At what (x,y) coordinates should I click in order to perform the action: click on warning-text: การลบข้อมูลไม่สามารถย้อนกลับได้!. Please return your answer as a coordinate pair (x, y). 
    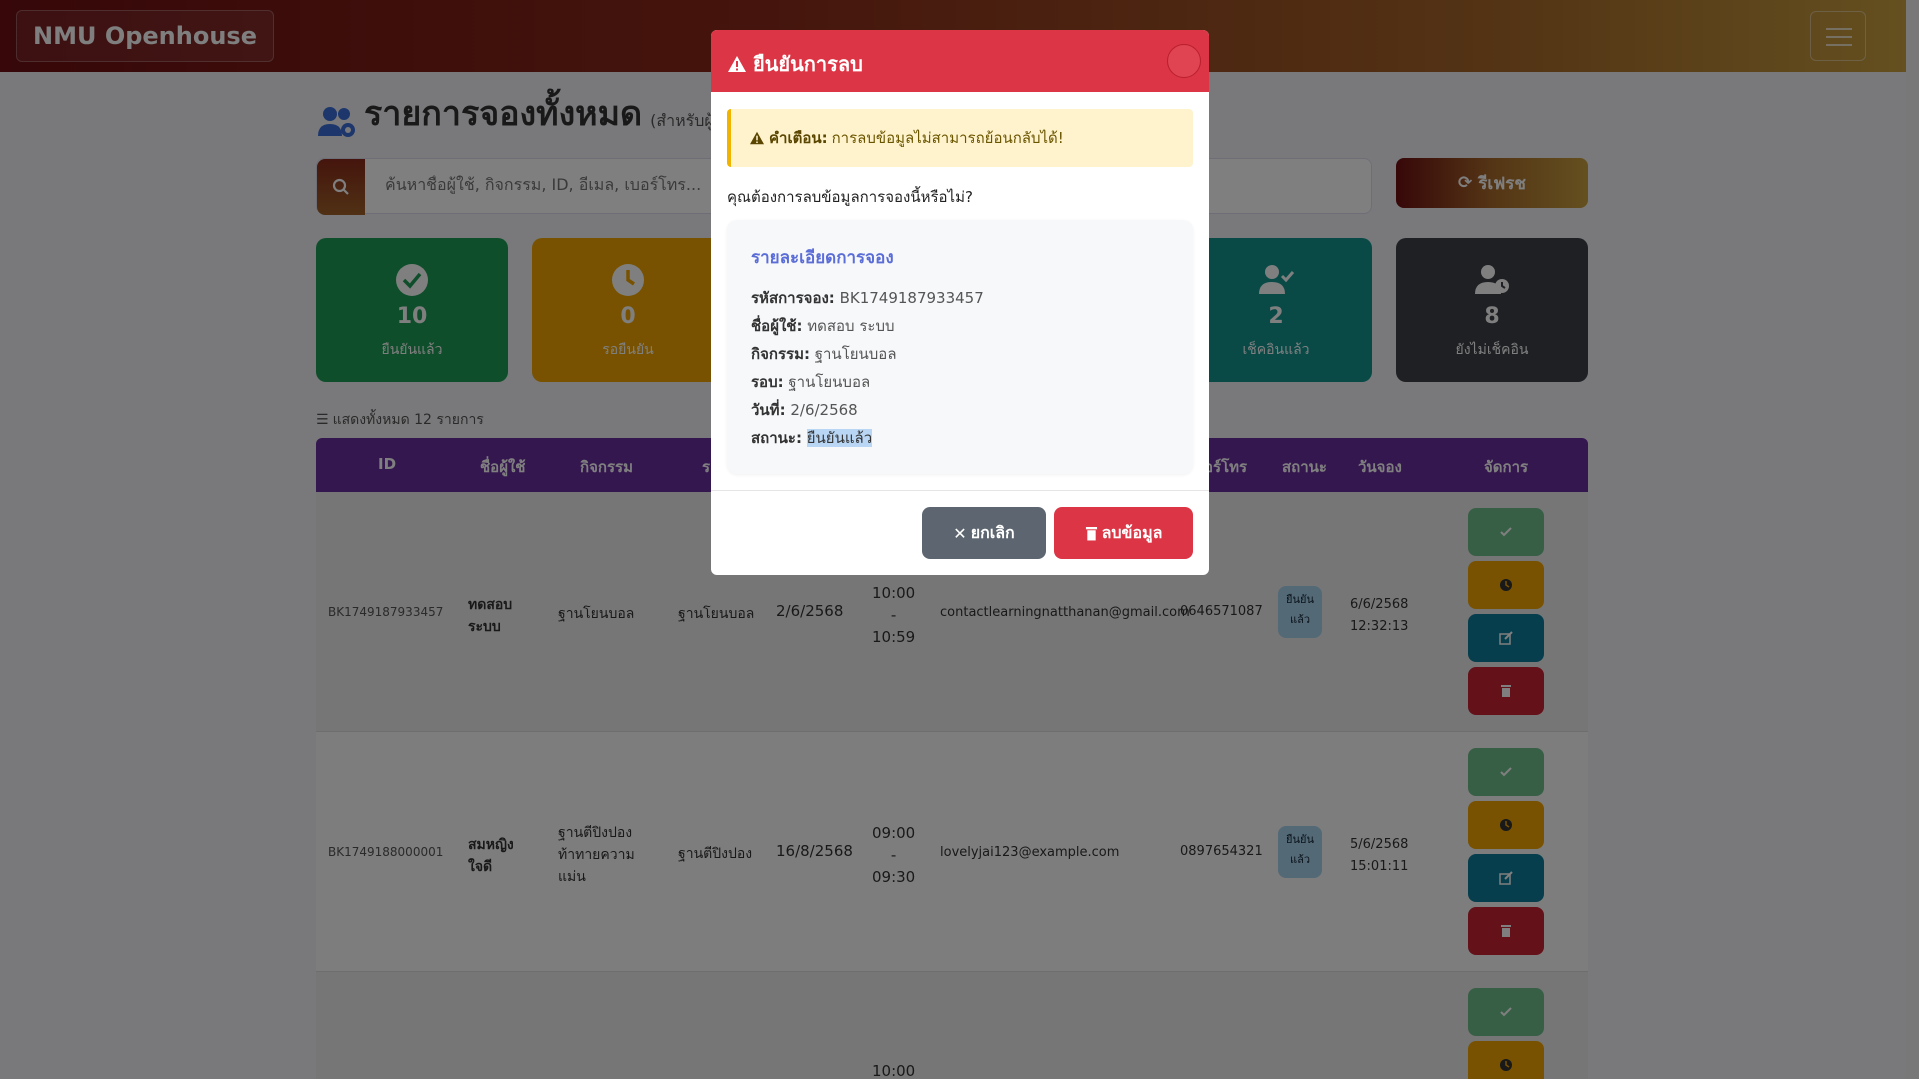
    Looking at the image, I should click on (947, 138).